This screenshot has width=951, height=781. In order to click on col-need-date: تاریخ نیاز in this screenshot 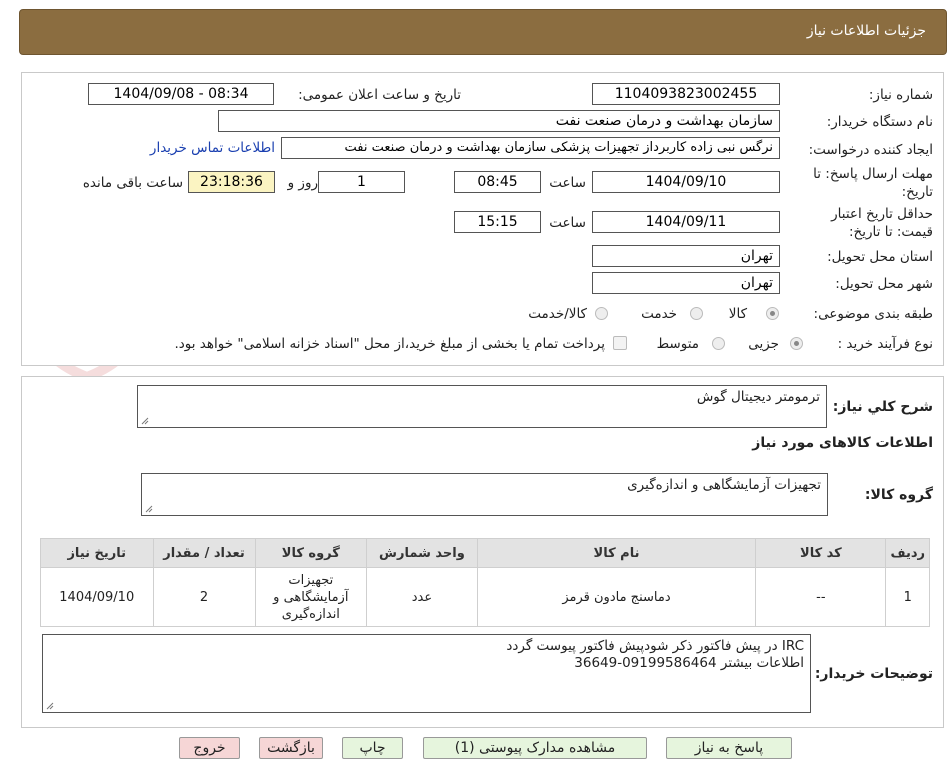, I will do `click(97, 553)`.